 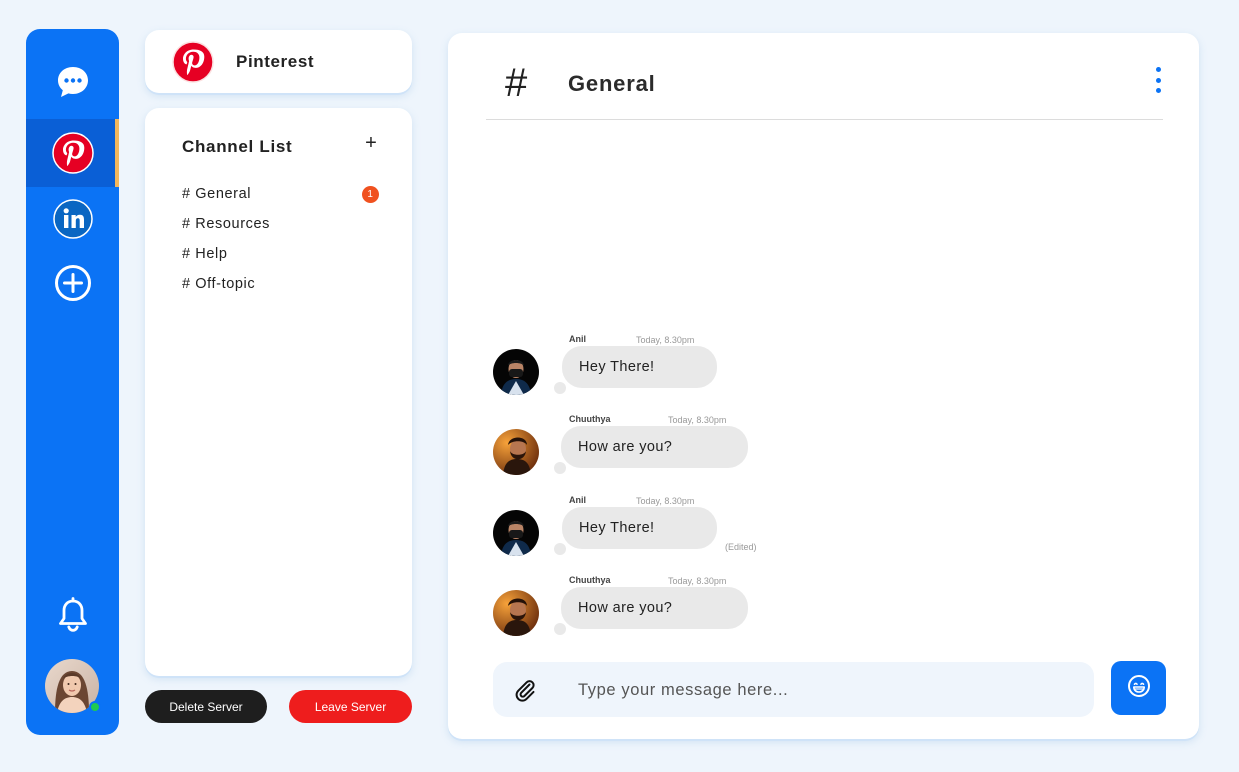 I want to click on channel-item-off-topic: # Off-topic, so click(x=282, y=284).